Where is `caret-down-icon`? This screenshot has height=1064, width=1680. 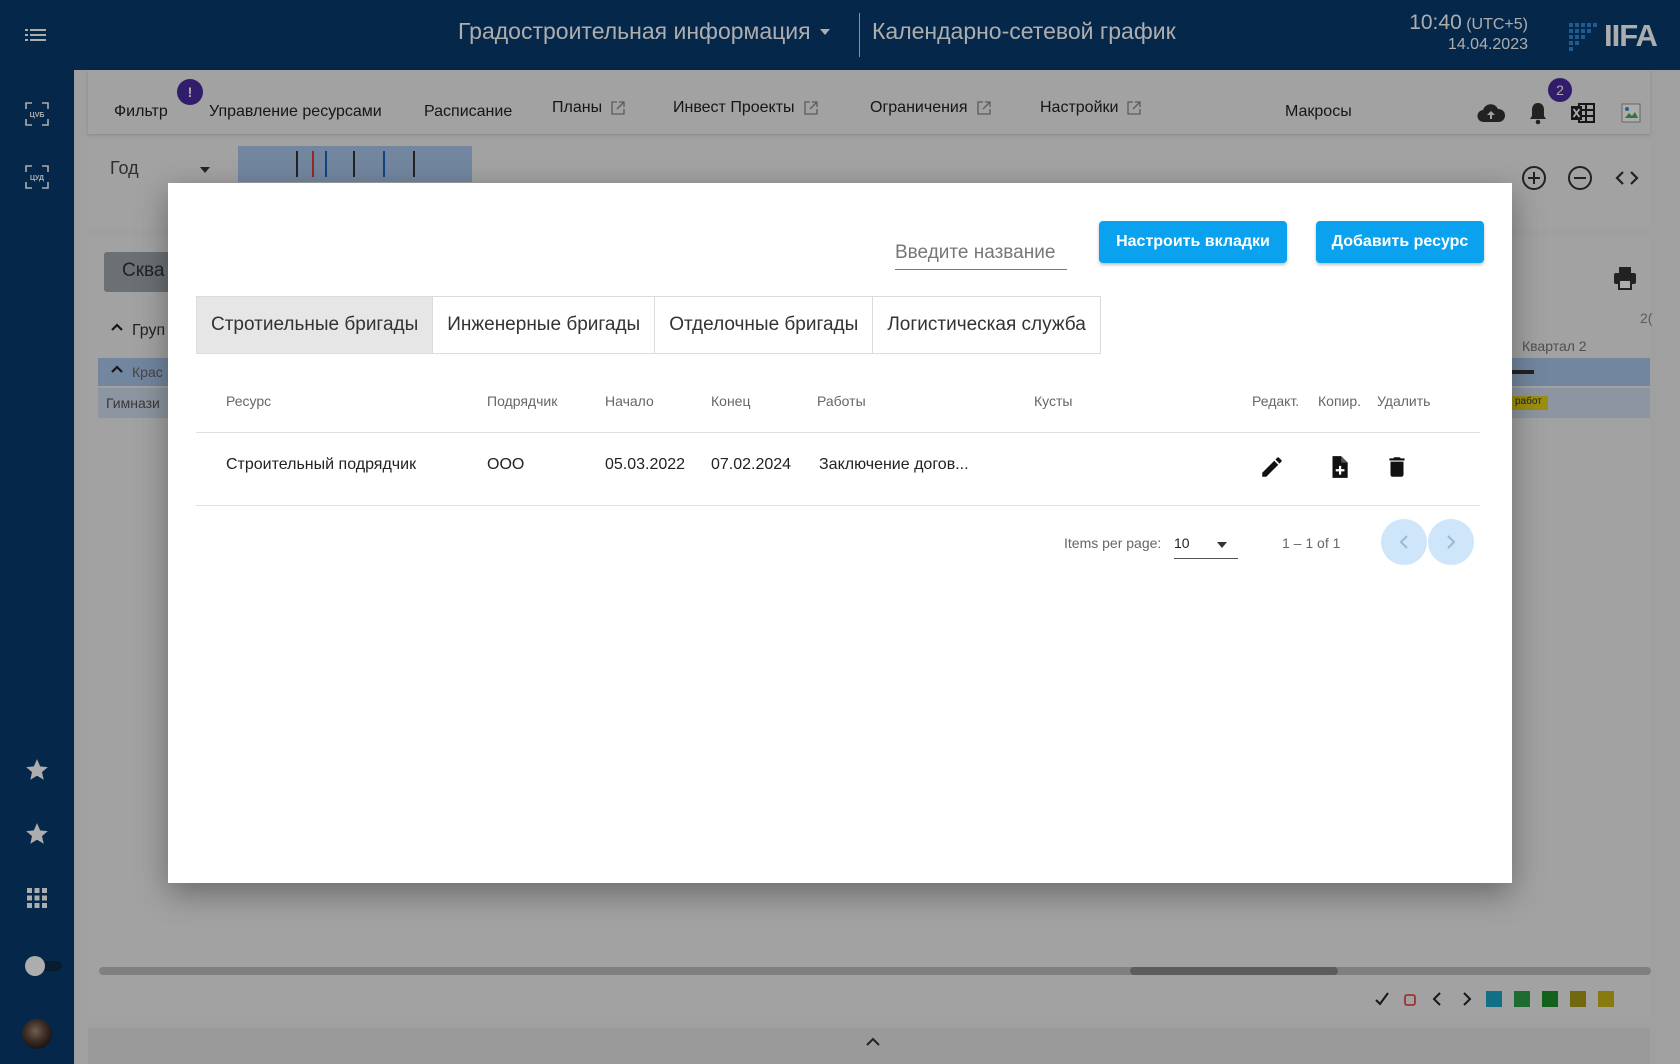
caret-down-icon is located at coordinates (1222, 545).